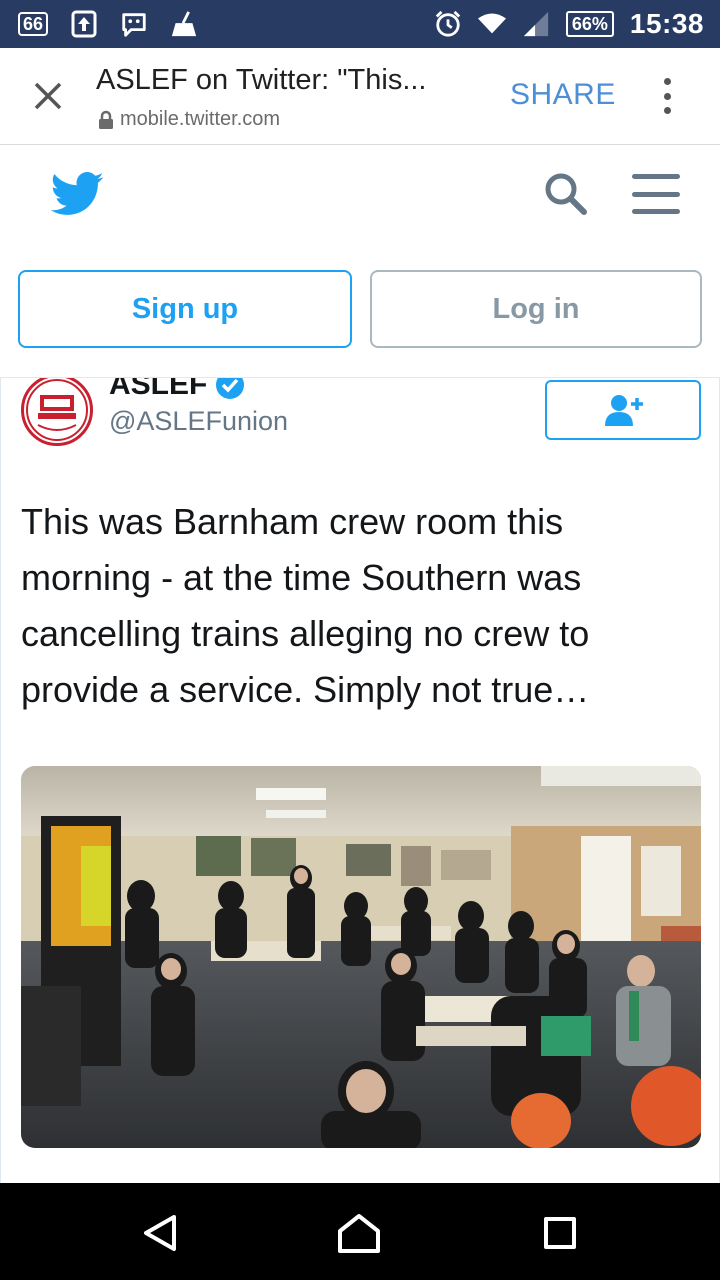  What do you see at coordinates (106, 119) in the screenshot?
I see `lock-icon` at bounding box center [106, 119].